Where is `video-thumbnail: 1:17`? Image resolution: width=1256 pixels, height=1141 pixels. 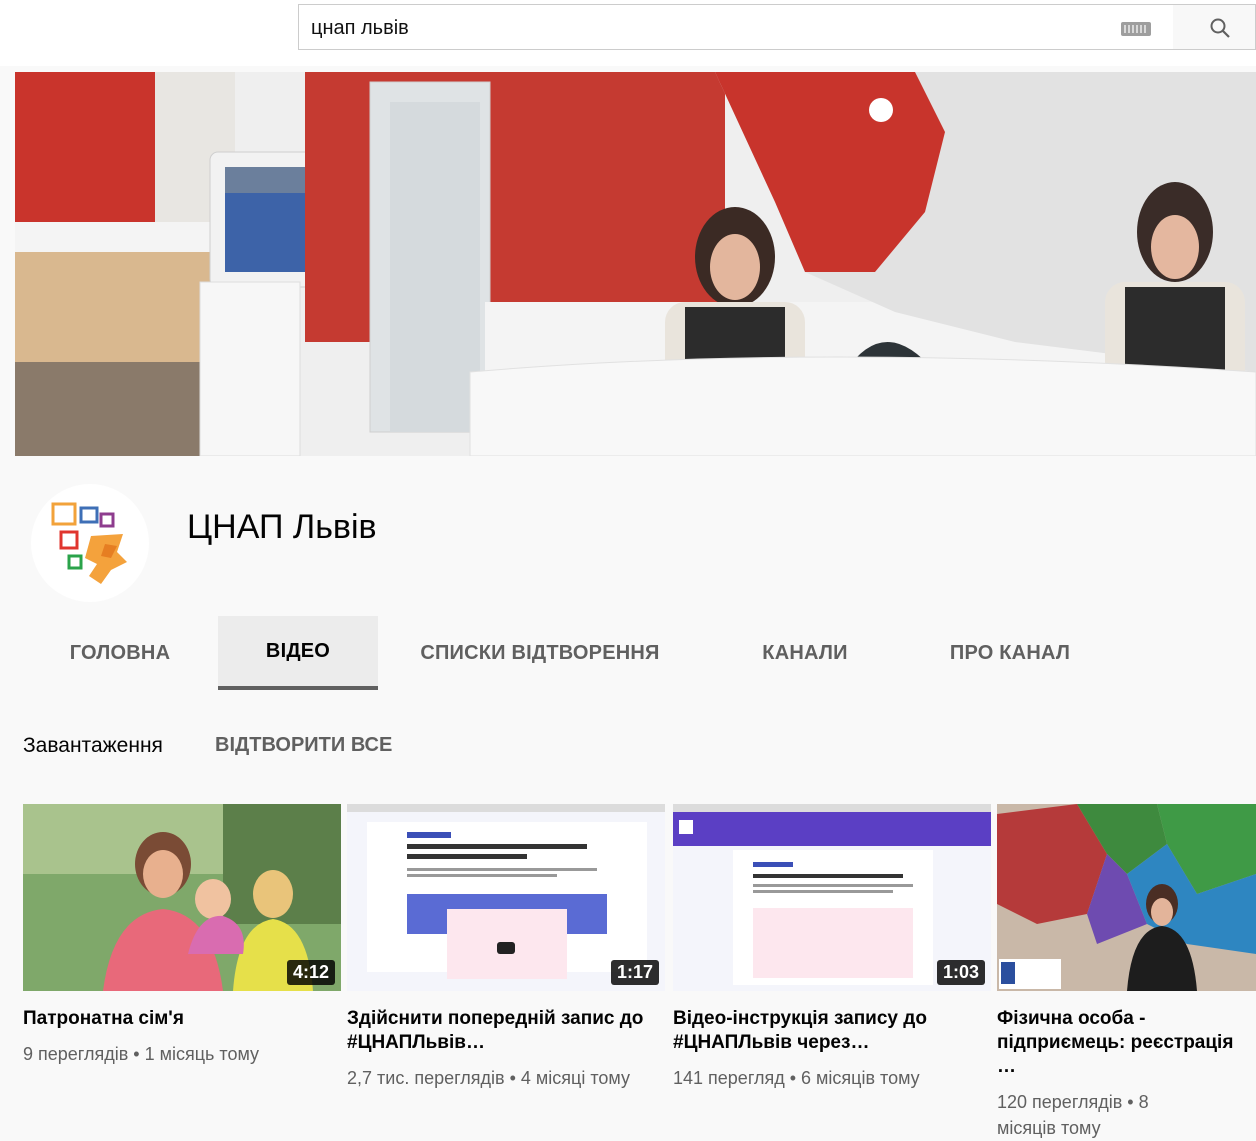 video-thumbnail: 1:17 is located at coordinates (506, 897).